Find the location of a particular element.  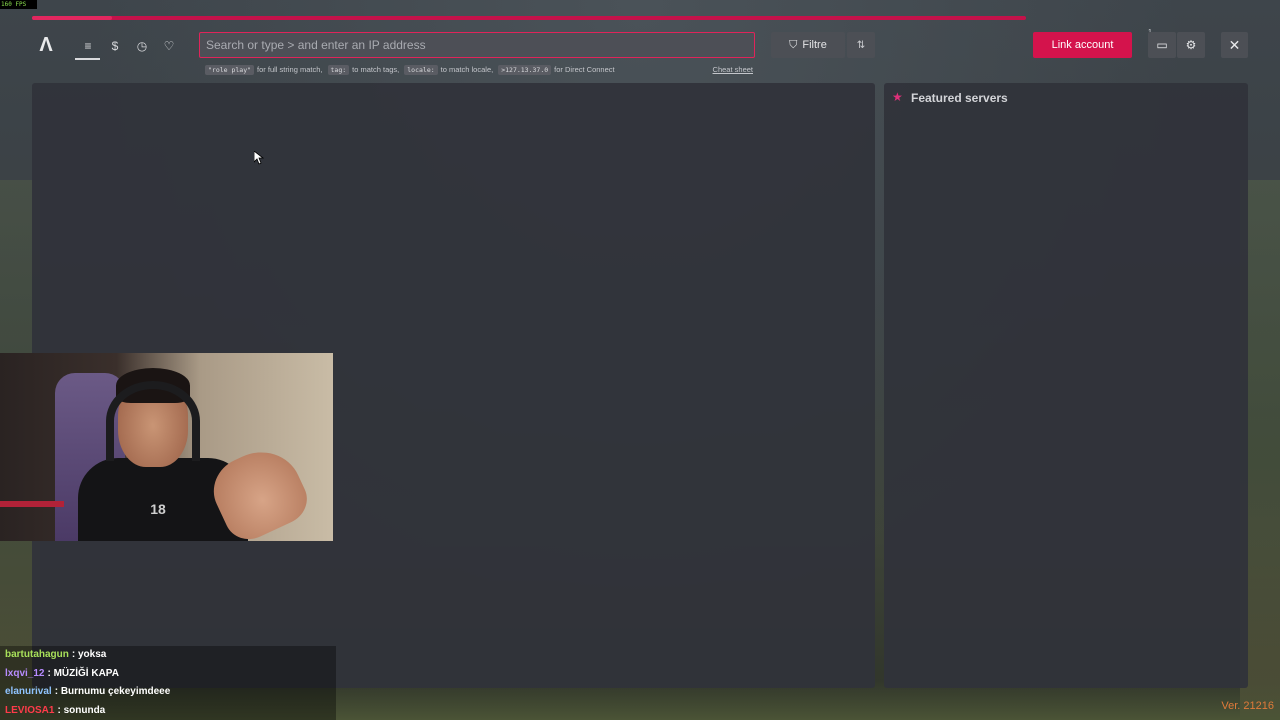

version-label: Ver. 21216 is located at coordinates (1247, 706).